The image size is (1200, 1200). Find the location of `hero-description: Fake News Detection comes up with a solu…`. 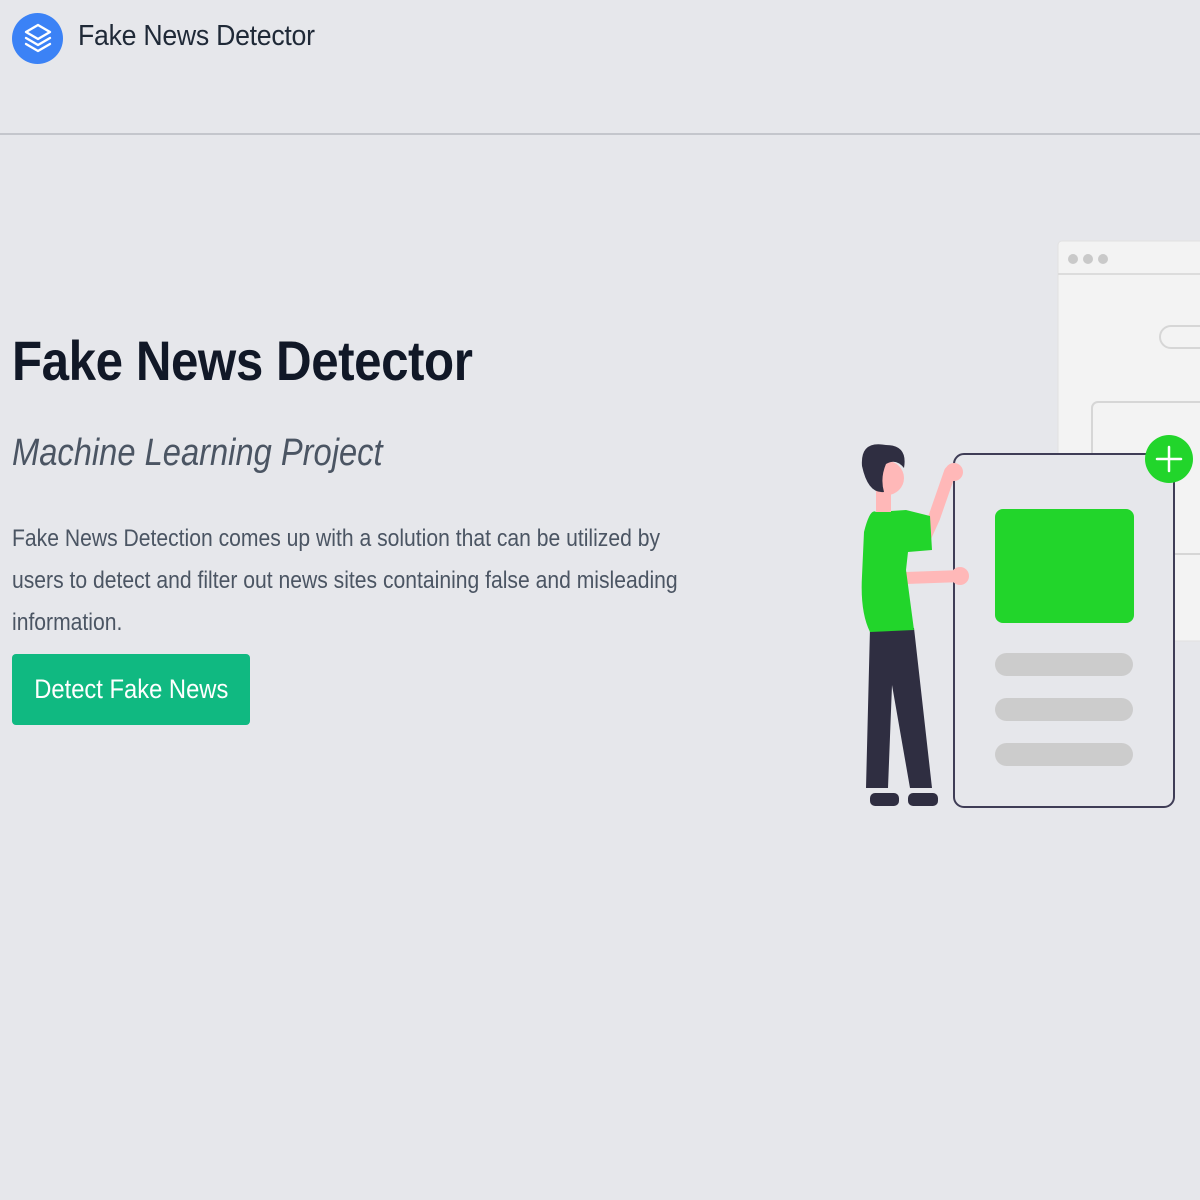

hero-description: Fake News Detection comes up with a solu… is located at coordinates (345, 580).